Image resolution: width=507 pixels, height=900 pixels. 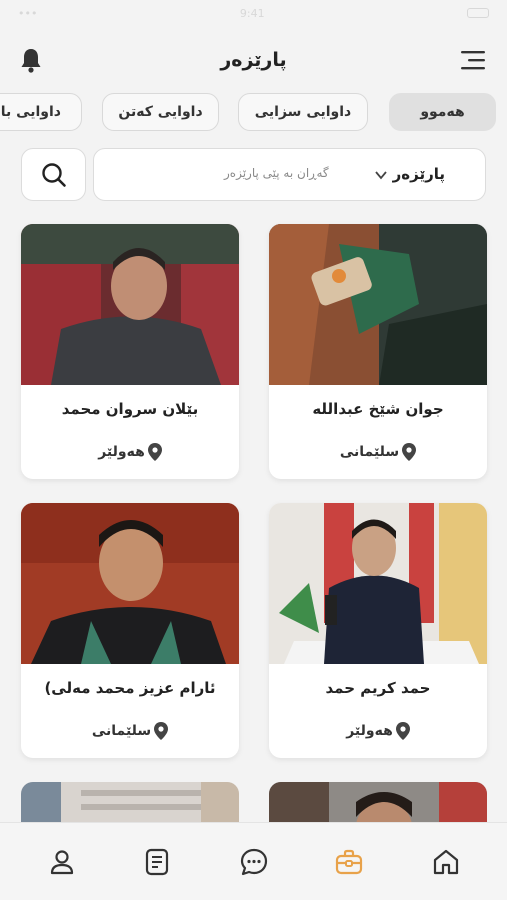 I want to click on bell-icon, so click(x=31, y=60).